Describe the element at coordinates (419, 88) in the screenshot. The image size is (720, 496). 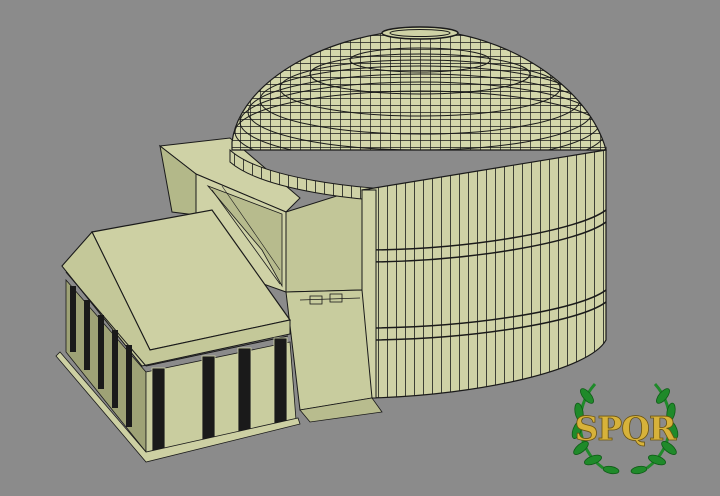
I see `dome` at that location.